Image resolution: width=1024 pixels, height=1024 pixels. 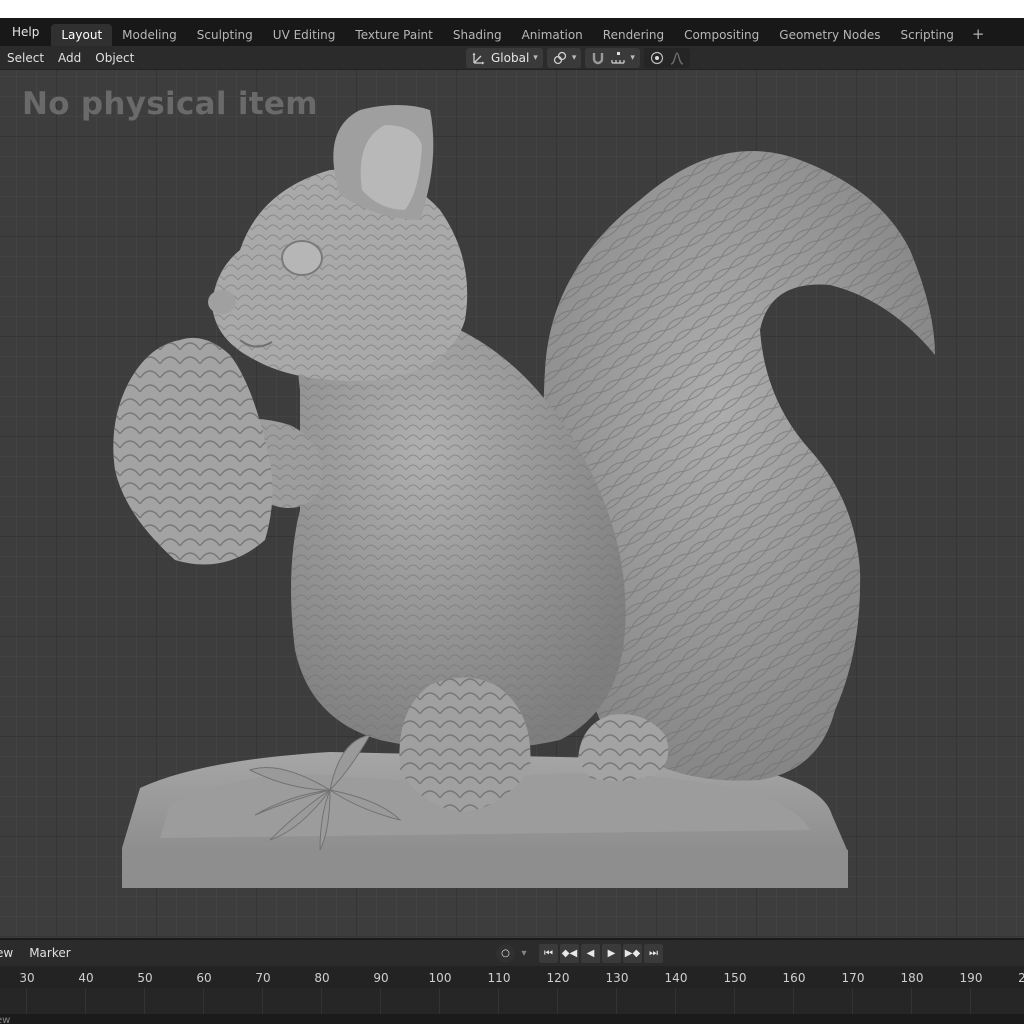 I want to click on frame-tick: 170, so click(x=853, y=978).